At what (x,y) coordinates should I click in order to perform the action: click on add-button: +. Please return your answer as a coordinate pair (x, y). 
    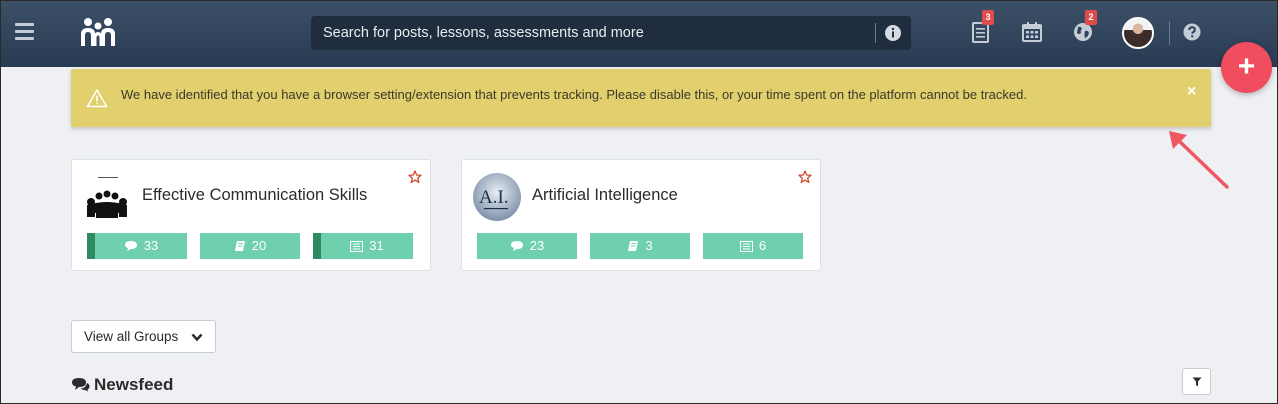
    Looking at the image, I should click on (1246, 67).